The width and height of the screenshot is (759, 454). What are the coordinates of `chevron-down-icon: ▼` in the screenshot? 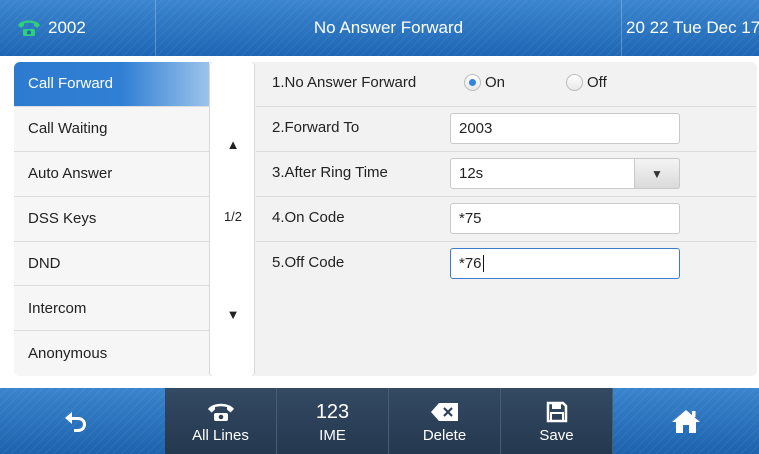 It's located at (657, 173).